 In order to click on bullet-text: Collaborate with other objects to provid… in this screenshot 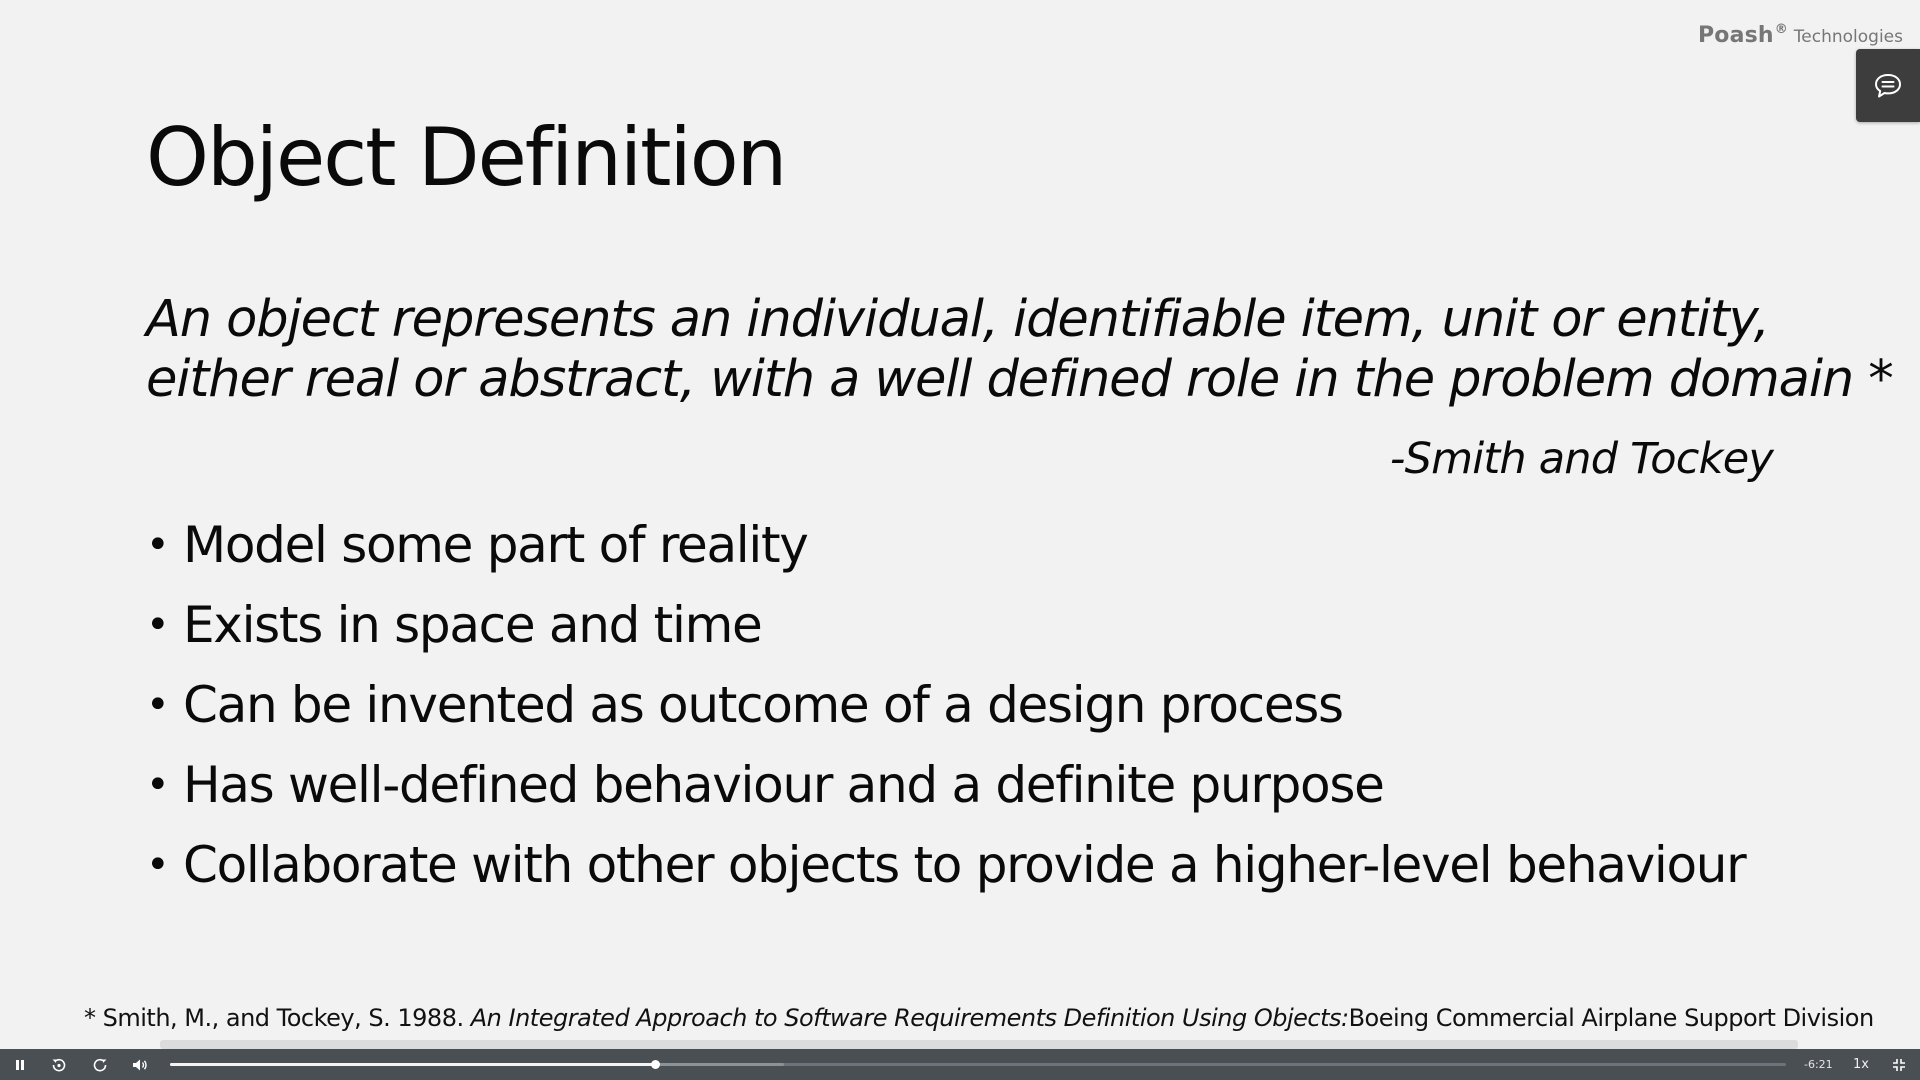, I will do `click(965, 865)`.